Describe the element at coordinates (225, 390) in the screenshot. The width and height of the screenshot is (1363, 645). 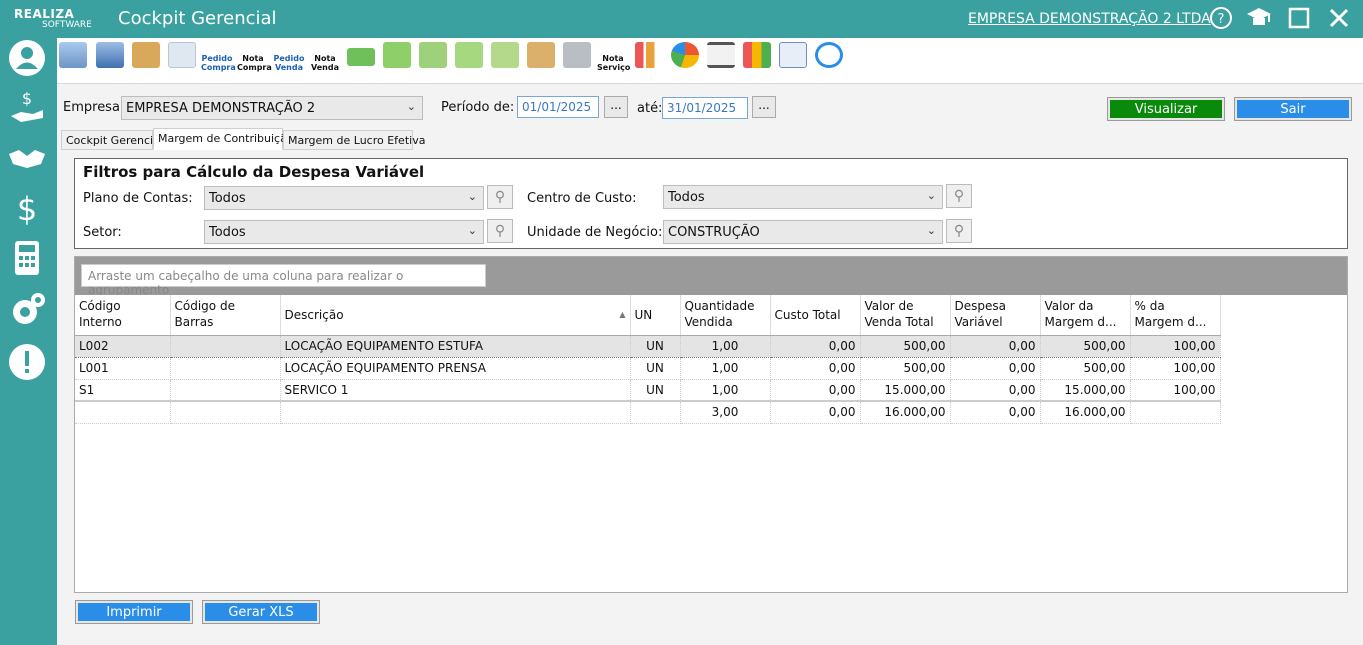
I see `cell` at that location.